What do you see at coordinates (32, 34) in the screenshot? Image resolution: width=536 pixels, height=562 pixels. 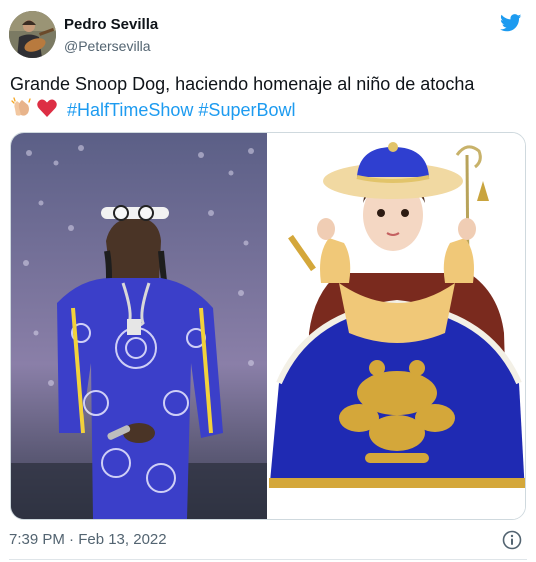 I see `avatar` at bounding box center [32, 34].